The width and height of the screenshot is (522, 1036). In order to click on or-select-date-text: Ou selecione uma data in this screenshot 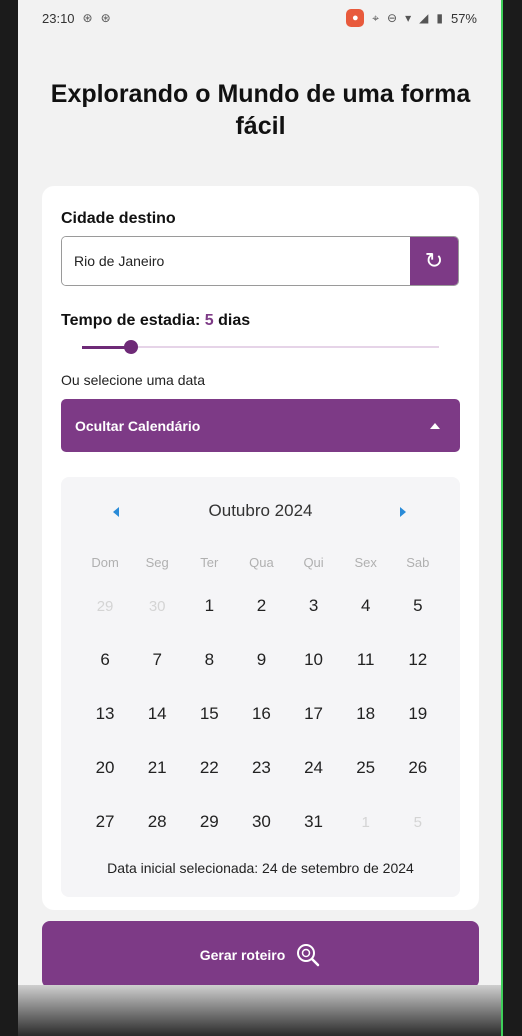, I will do `click(133, 380)`.